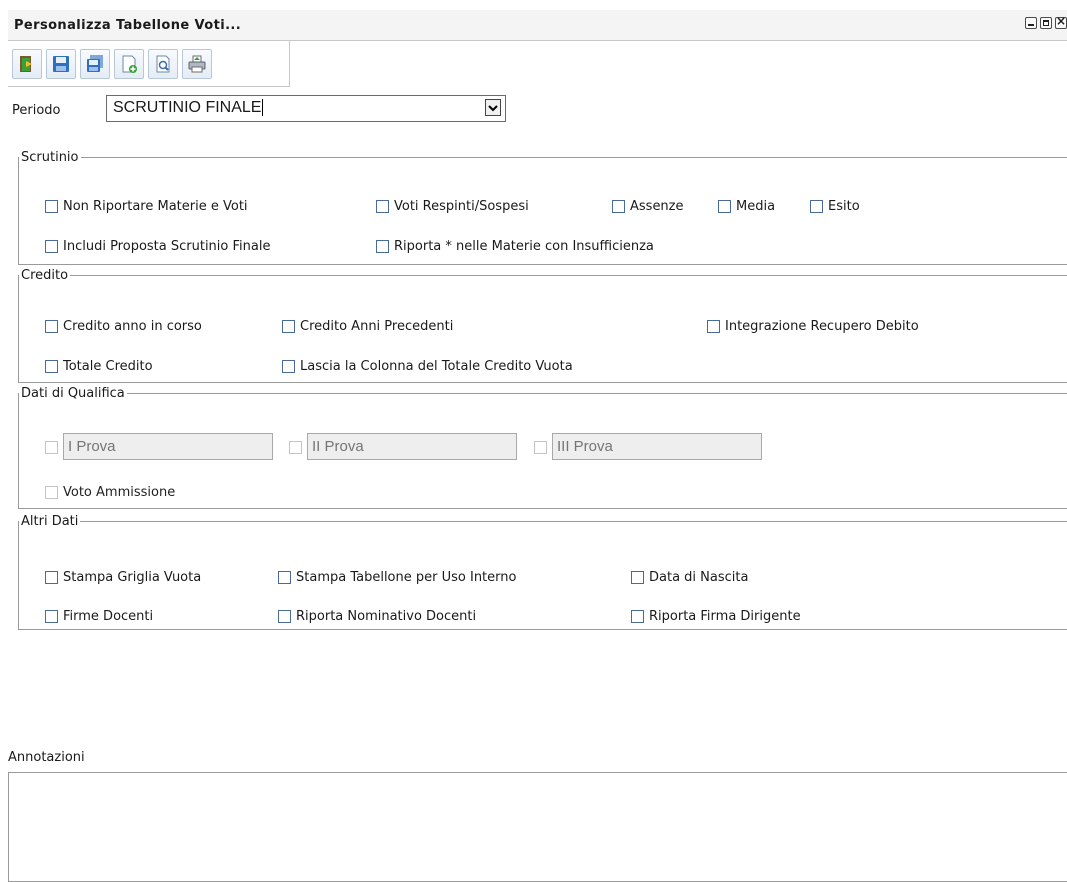 The width and height of the screenshot is (1067, 882). I want to click on checkbox-label: Riporta Nominativo Docenti, so click(386, 616).